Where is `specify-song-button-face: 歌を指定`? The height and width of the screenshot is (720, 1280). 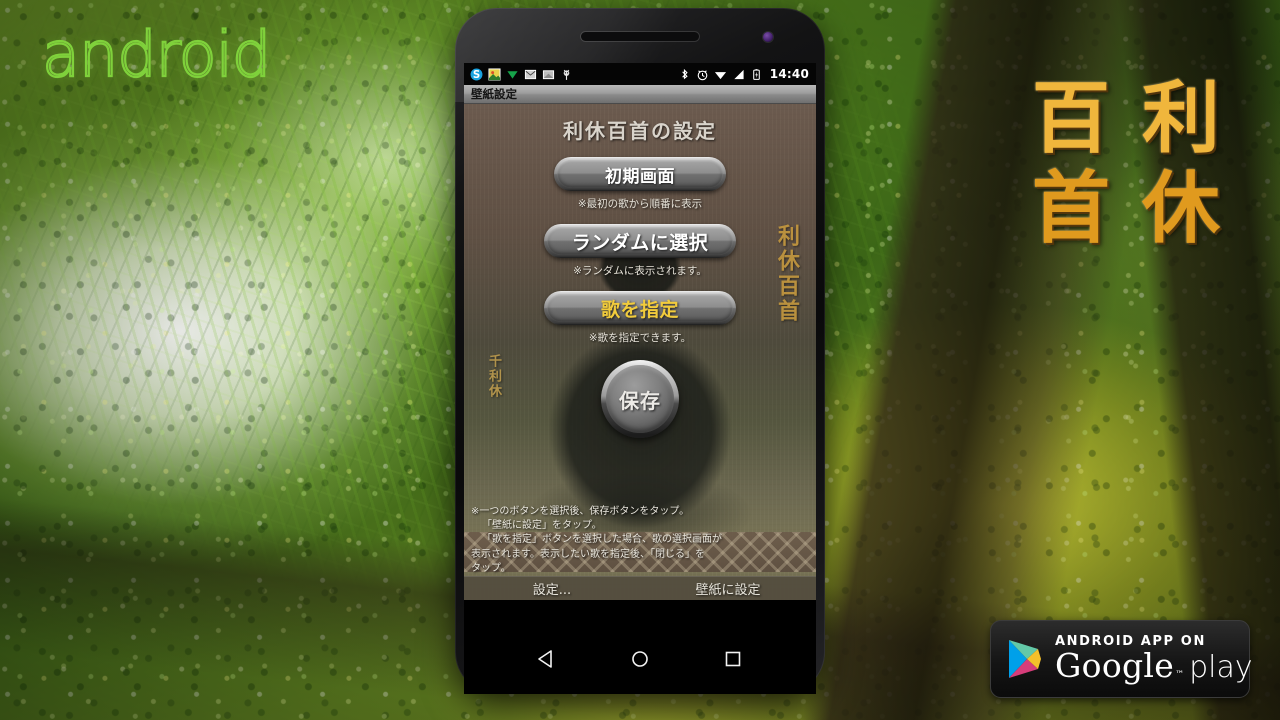 specify-song-button-face: 歌を指定 is located at coordinates (640, 308).